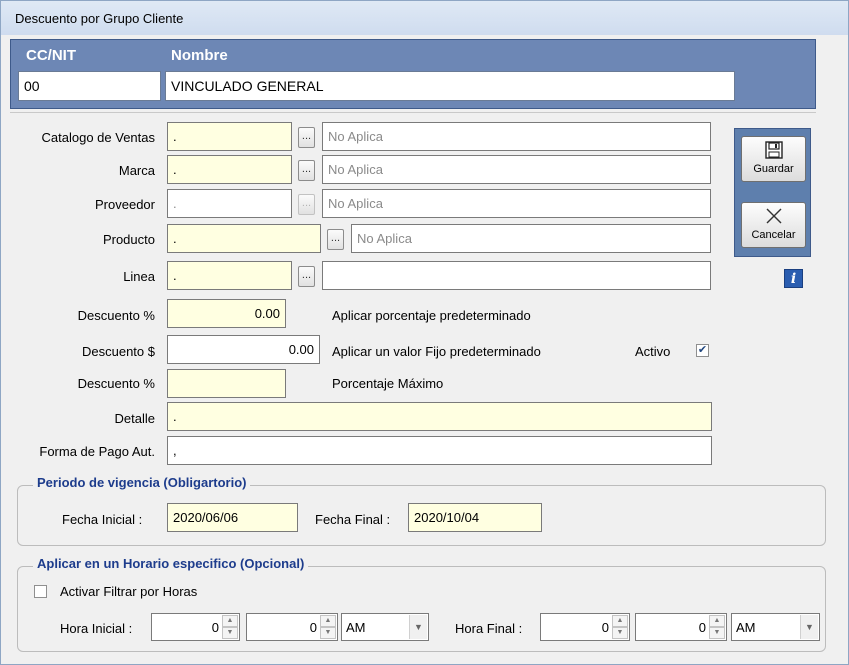  What do you see at coordinates (353, 519) in the screenshot?
I see `fecha-final-label: Fecha Final :` at bounding box center [353, 519].